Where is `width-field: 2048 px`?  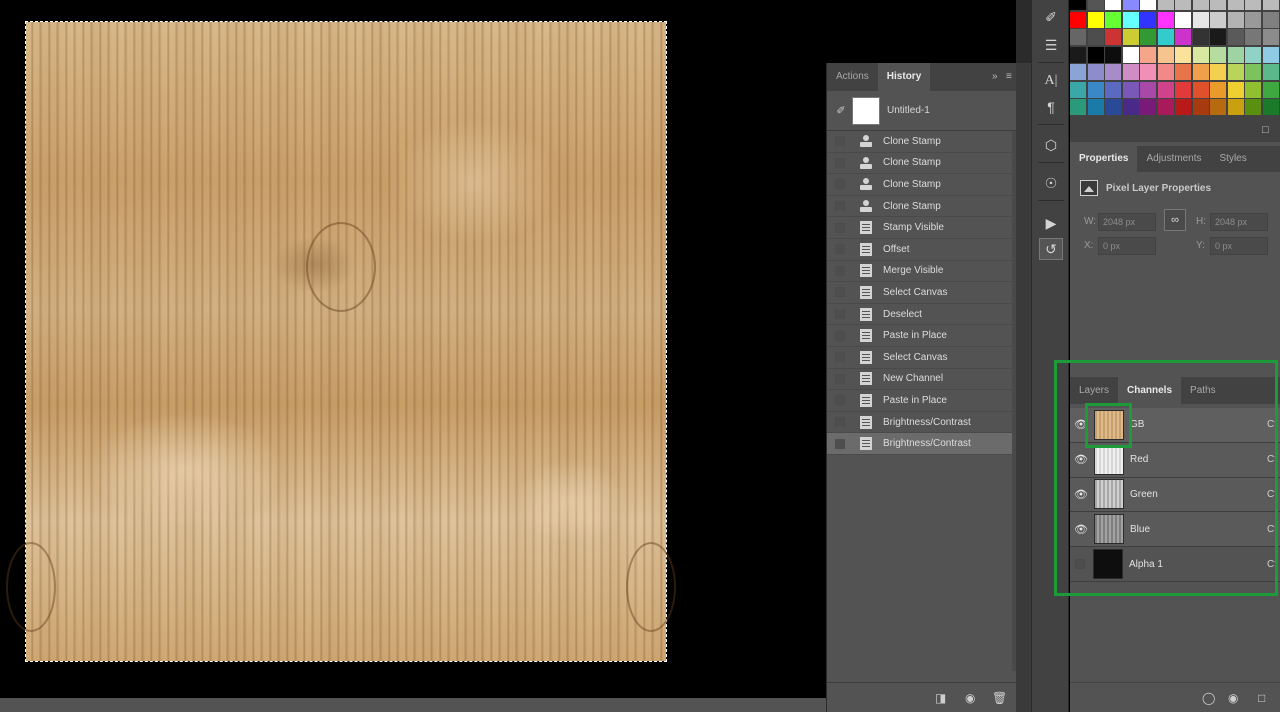
width-field: 2048 px is located at coordinates (1127, 222).